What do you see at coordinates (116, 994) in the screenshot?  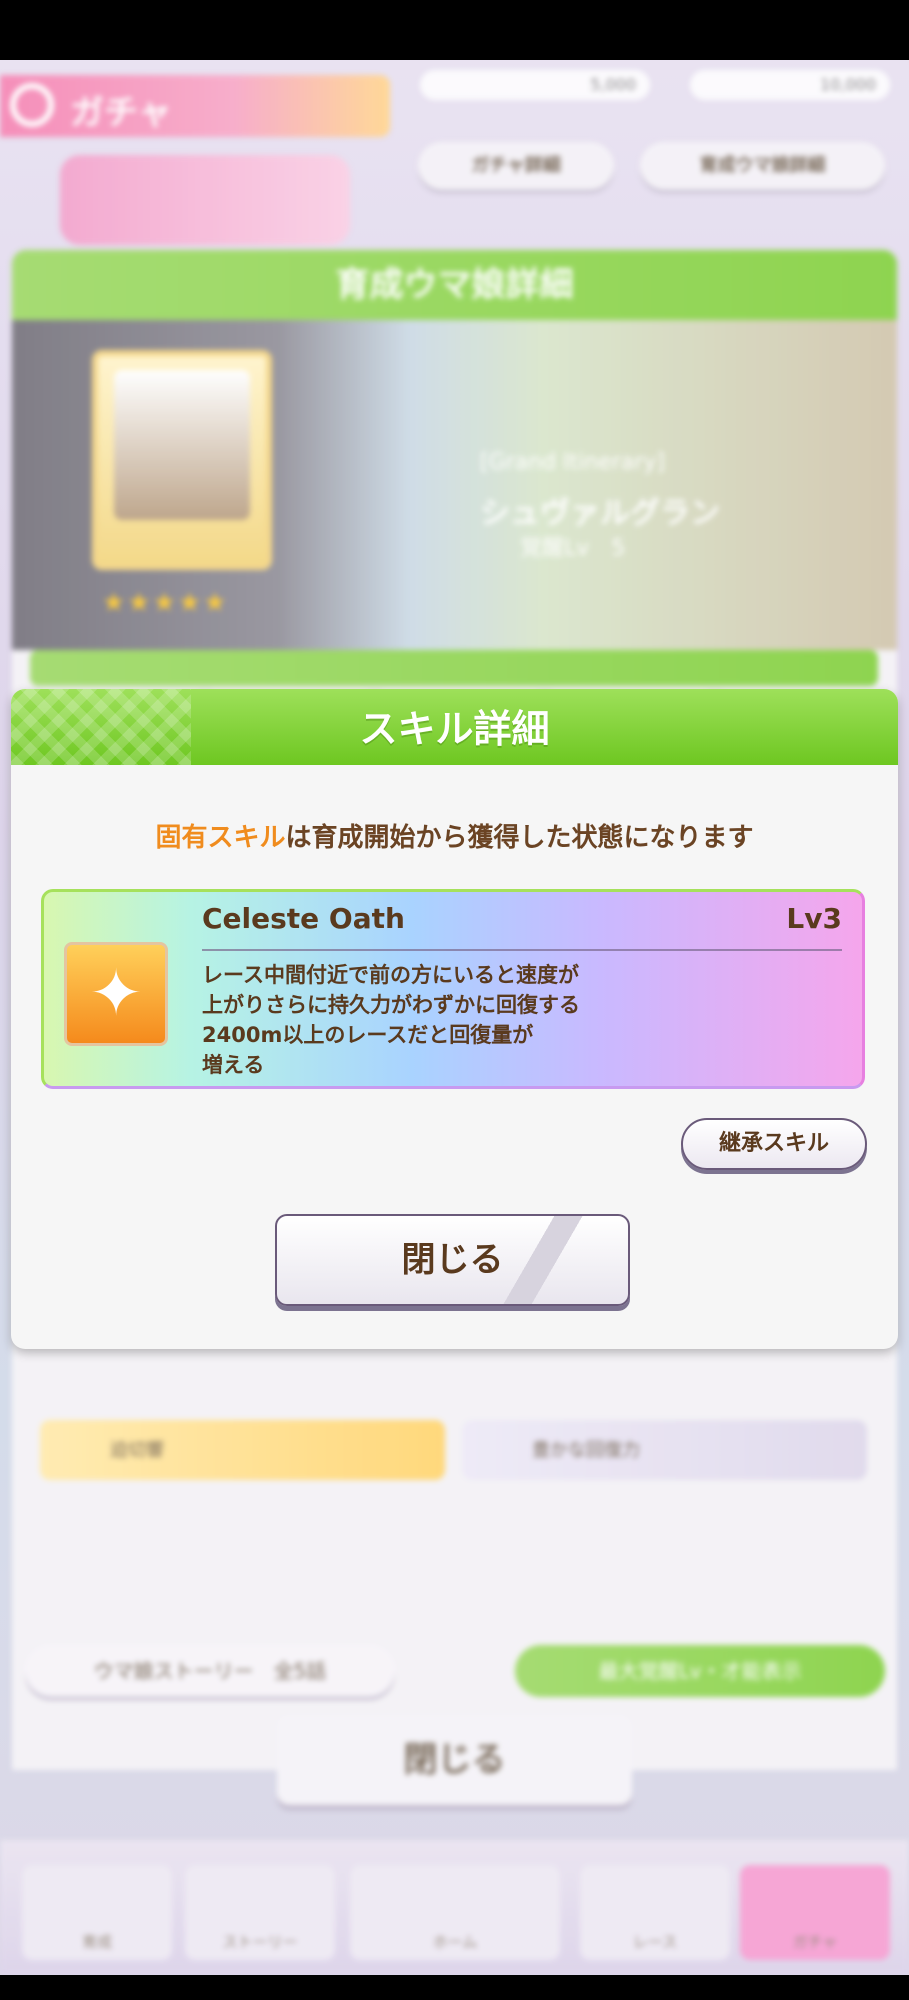 I see `running-horse-sparkle-icon: ✦` at bounding box center [116, 994].